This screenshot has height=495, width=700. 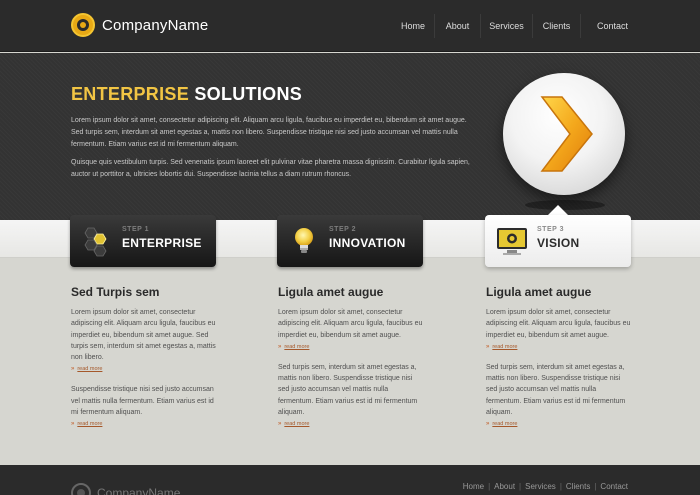 I want to click on lightbulb-icon, so click(x=304, y=240).